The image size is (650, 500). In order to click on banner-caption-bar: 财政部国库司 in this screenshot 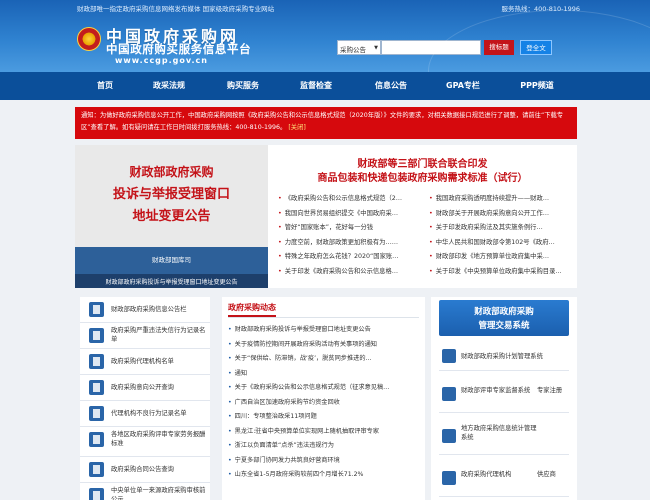, I will do `click(171, 260)`.